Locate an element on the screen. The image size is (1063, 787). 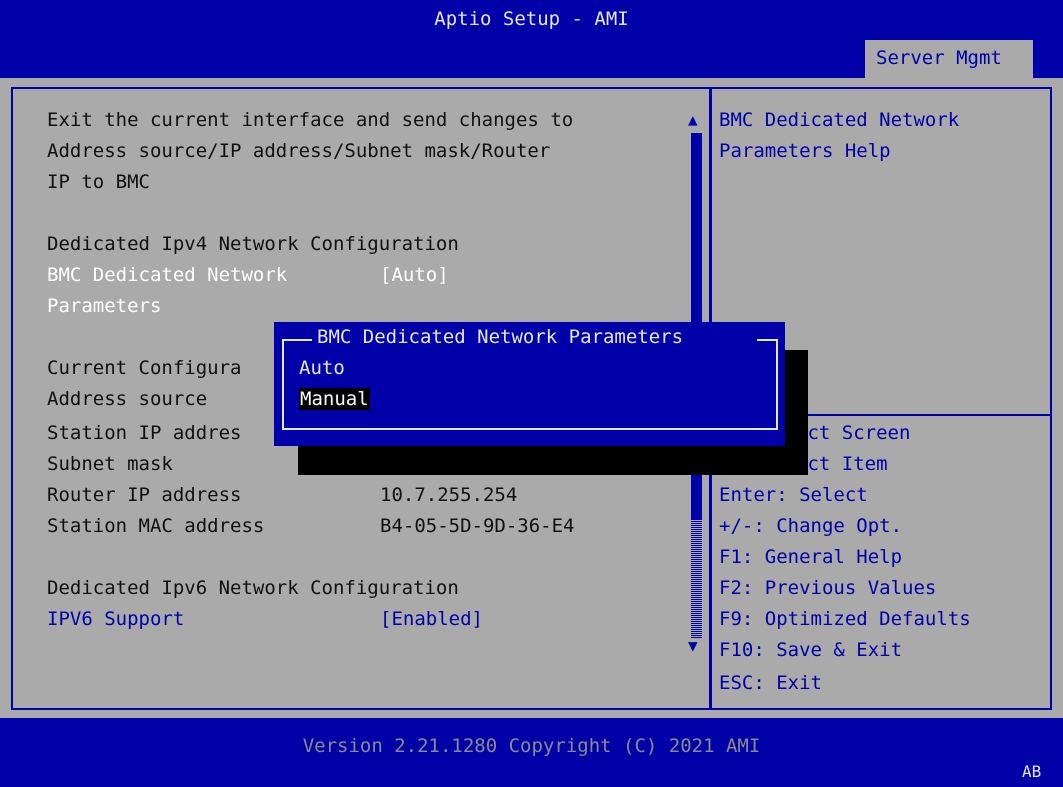
key-hint-enter: Enter: Select is located at coordinates (793, 495).